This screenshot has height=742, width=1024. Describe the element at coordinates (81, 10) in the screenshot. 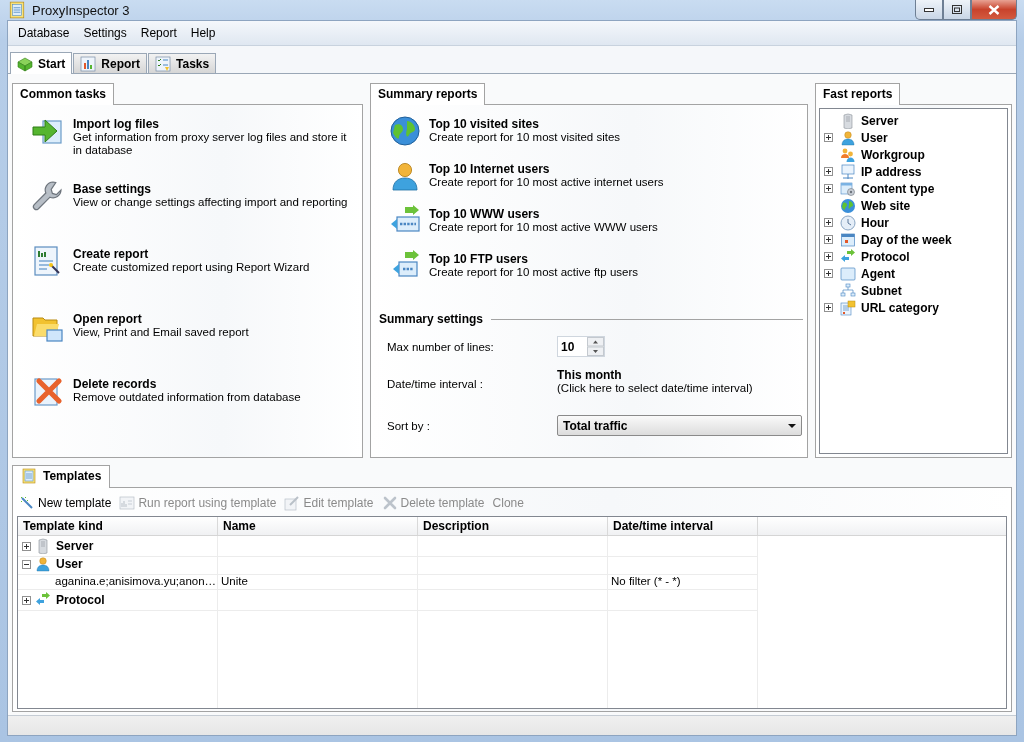

I see `window-title: ProxyInspector 3` at that location.